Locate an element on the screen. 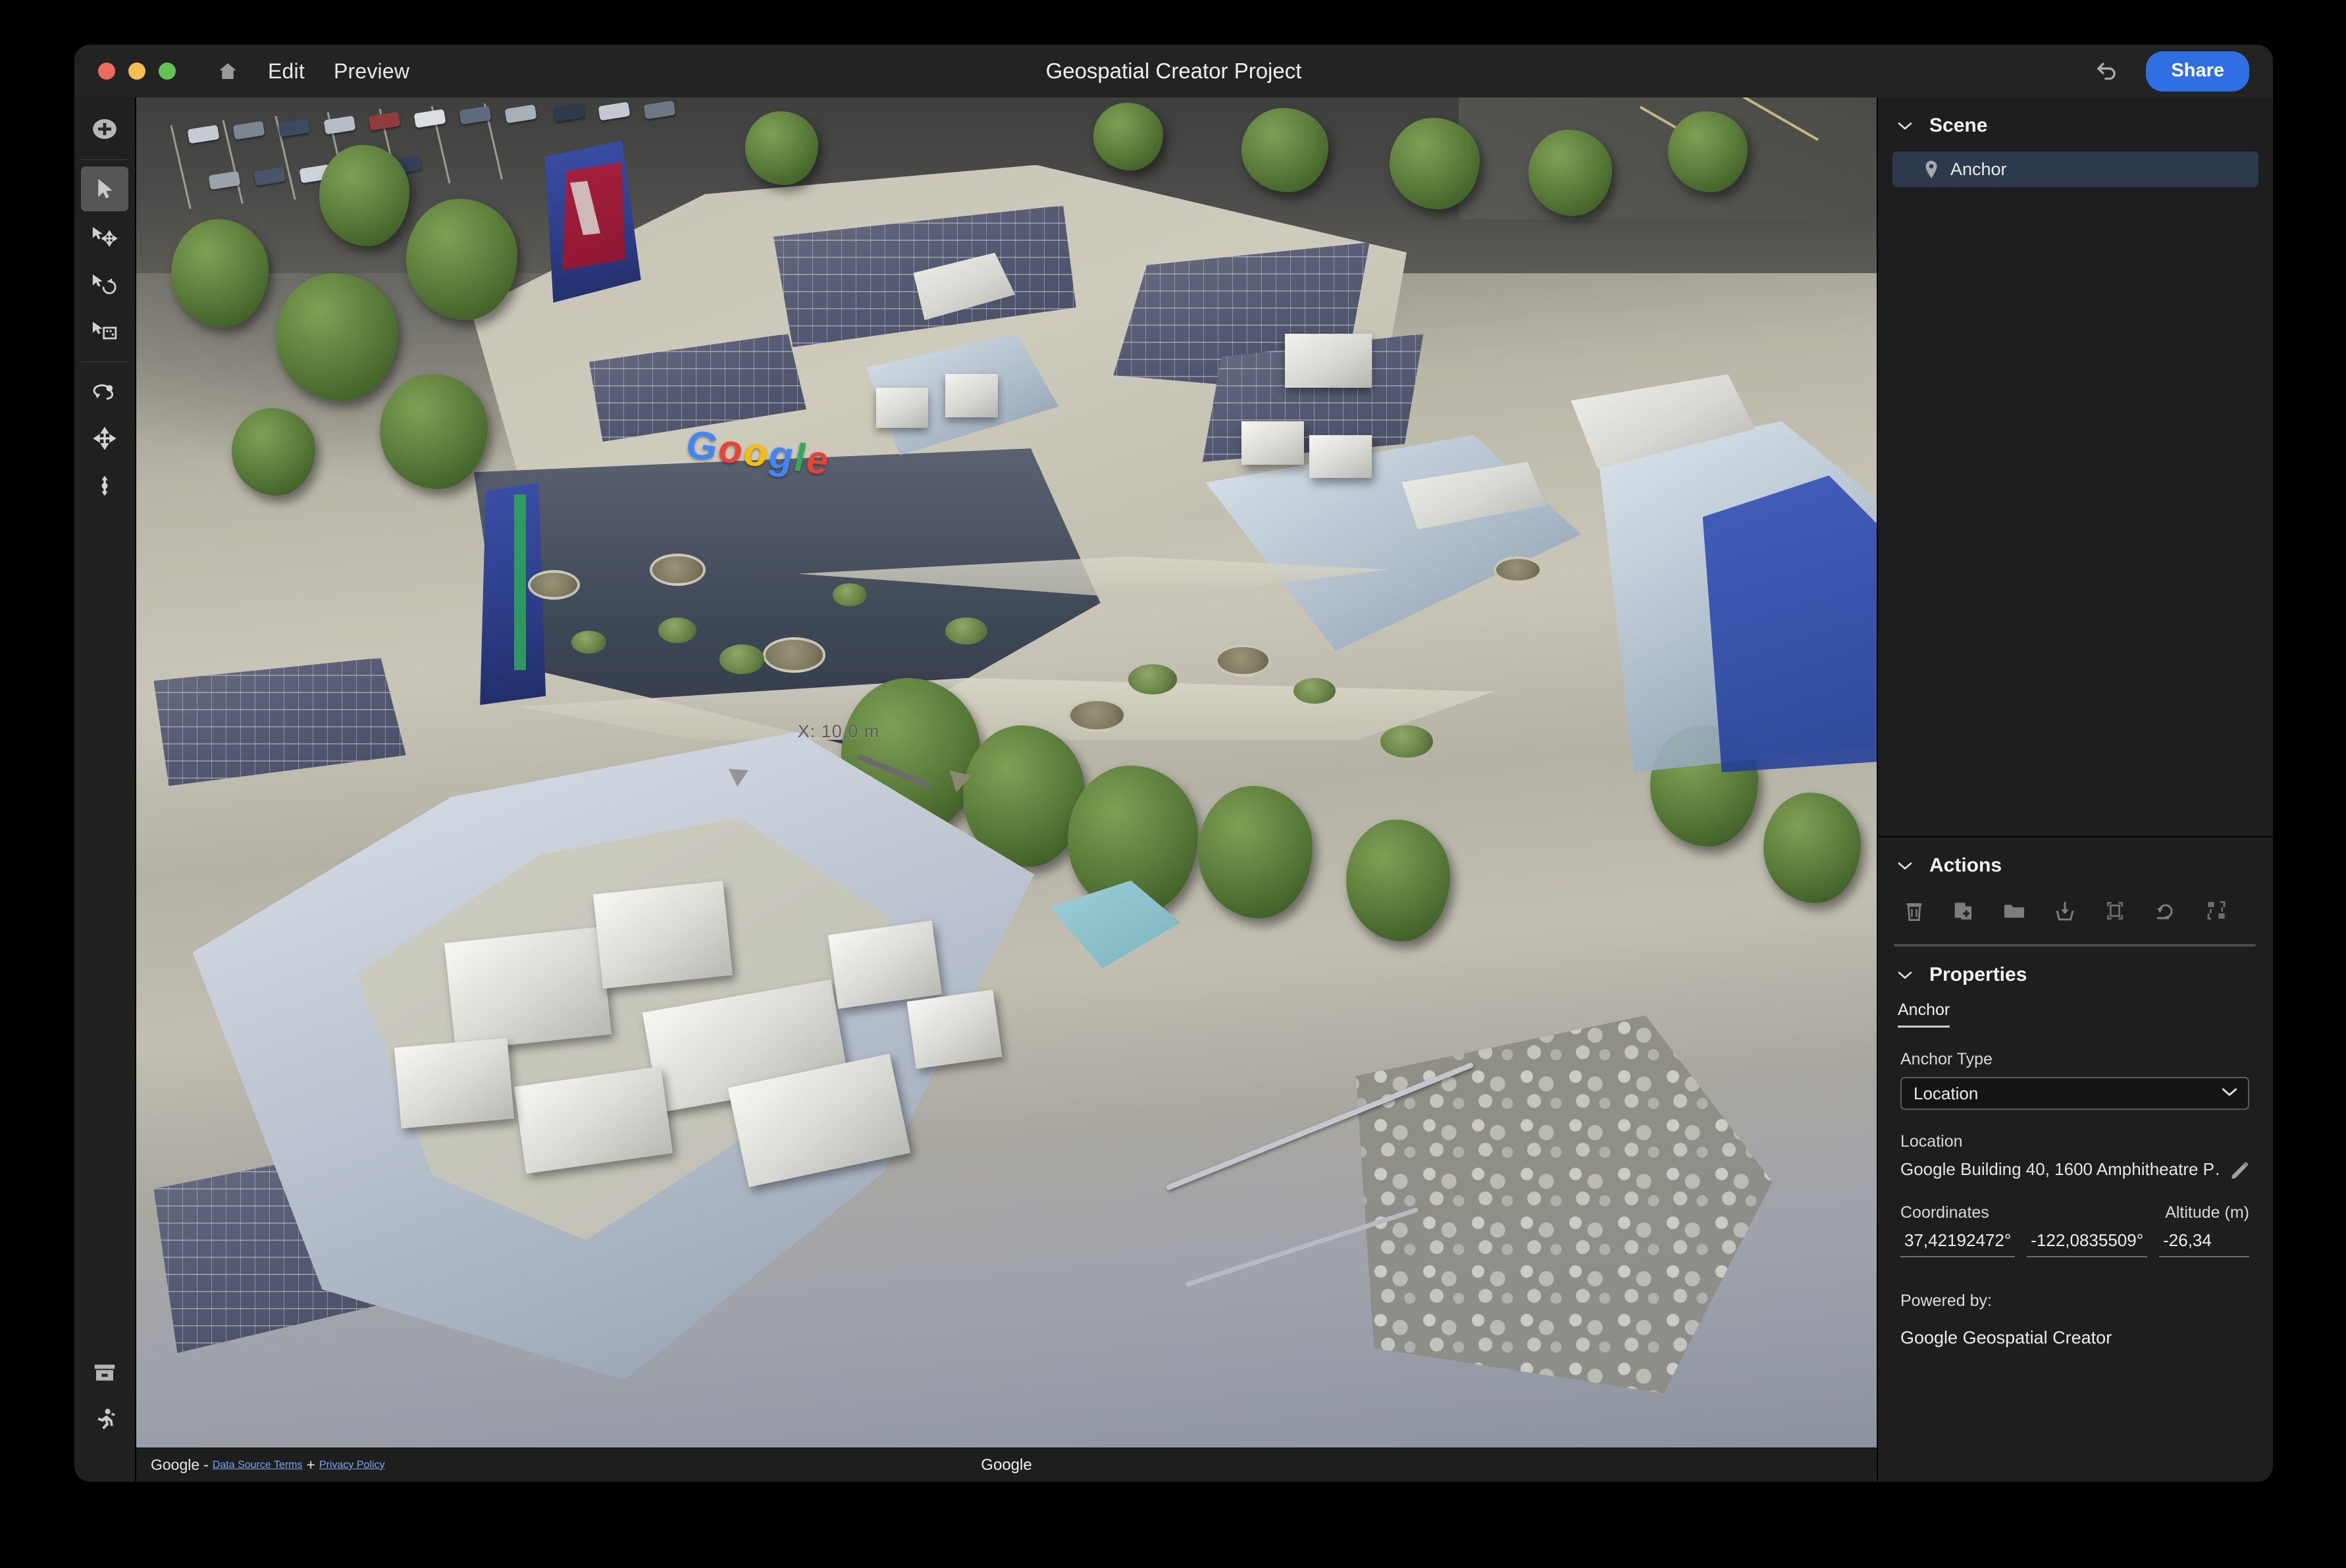 The width and height of the screenshot is (2346, 1568). gizmo-x-axis-cone is located at coordinates (958, 782).